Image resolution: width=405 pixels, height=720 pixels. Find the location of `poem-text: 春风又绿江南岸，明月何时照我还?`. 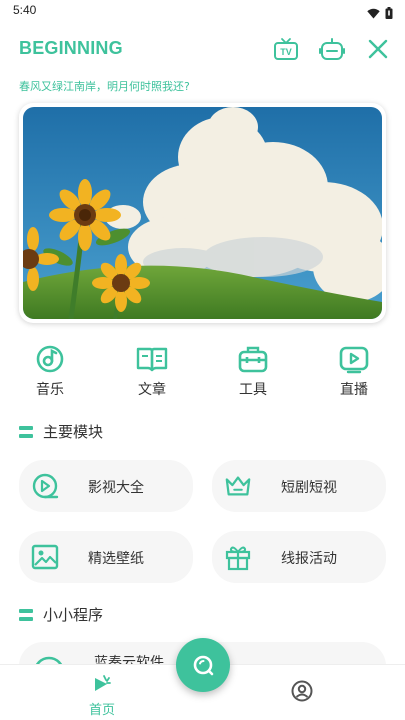

poem-text: 春风又绿江南岸，明月何时照我还? is located at coordinates (104, 86).